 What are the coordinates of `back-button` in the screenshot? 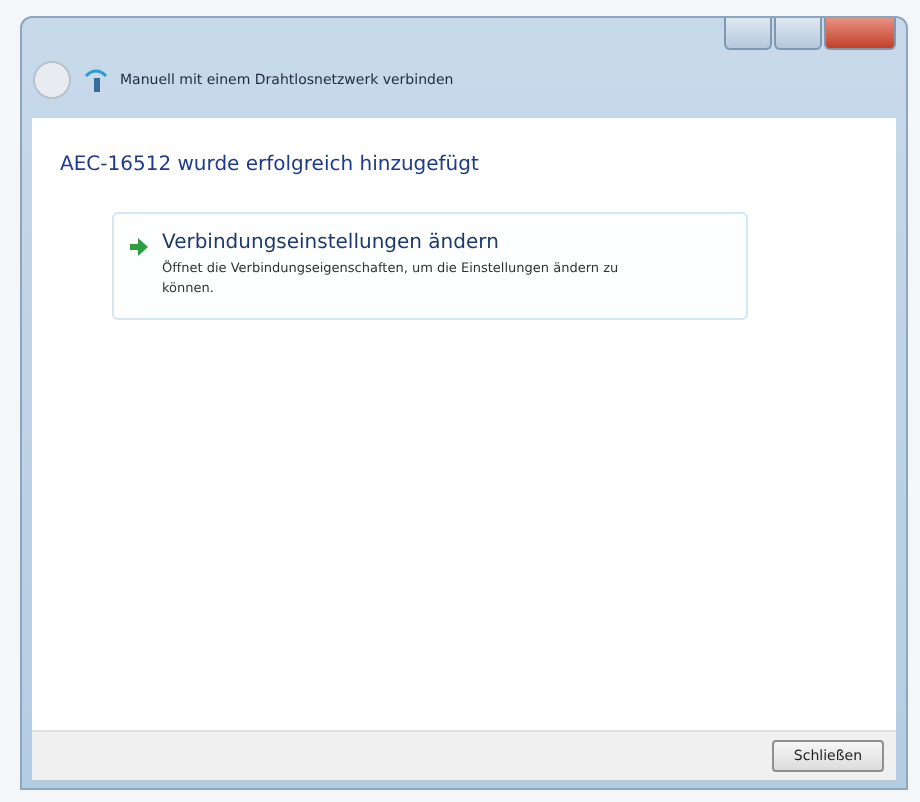 It's located at (52, 80).